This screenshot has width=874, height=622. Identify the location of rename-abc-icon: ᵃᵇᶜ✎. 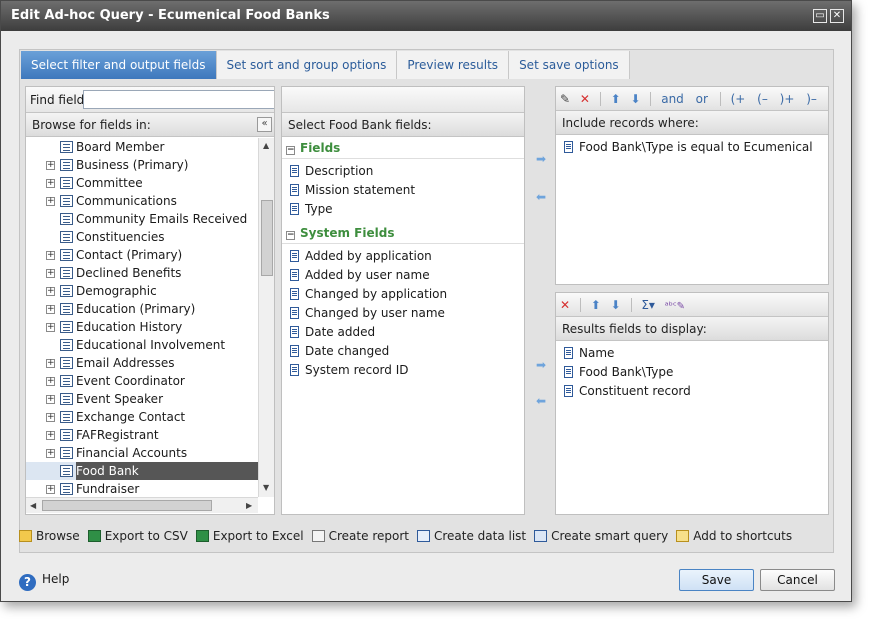
(675, 307).